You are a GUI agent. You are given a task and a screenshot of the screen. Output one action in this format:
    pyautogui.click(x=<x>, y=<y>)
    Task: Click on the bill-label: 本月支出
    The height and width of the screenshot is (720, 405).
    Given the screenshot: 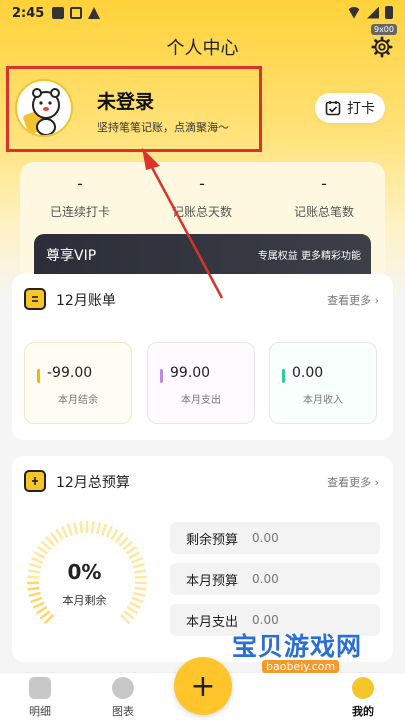 What is the action you would take?
    pyautogui.click(x=201, y=400)
    